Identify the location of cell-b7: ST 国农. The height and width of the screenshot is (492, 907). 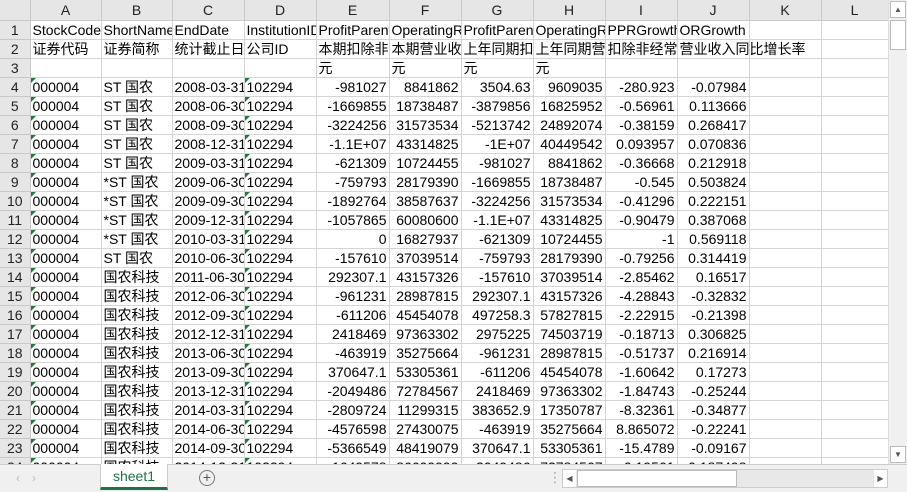
(137, 144).